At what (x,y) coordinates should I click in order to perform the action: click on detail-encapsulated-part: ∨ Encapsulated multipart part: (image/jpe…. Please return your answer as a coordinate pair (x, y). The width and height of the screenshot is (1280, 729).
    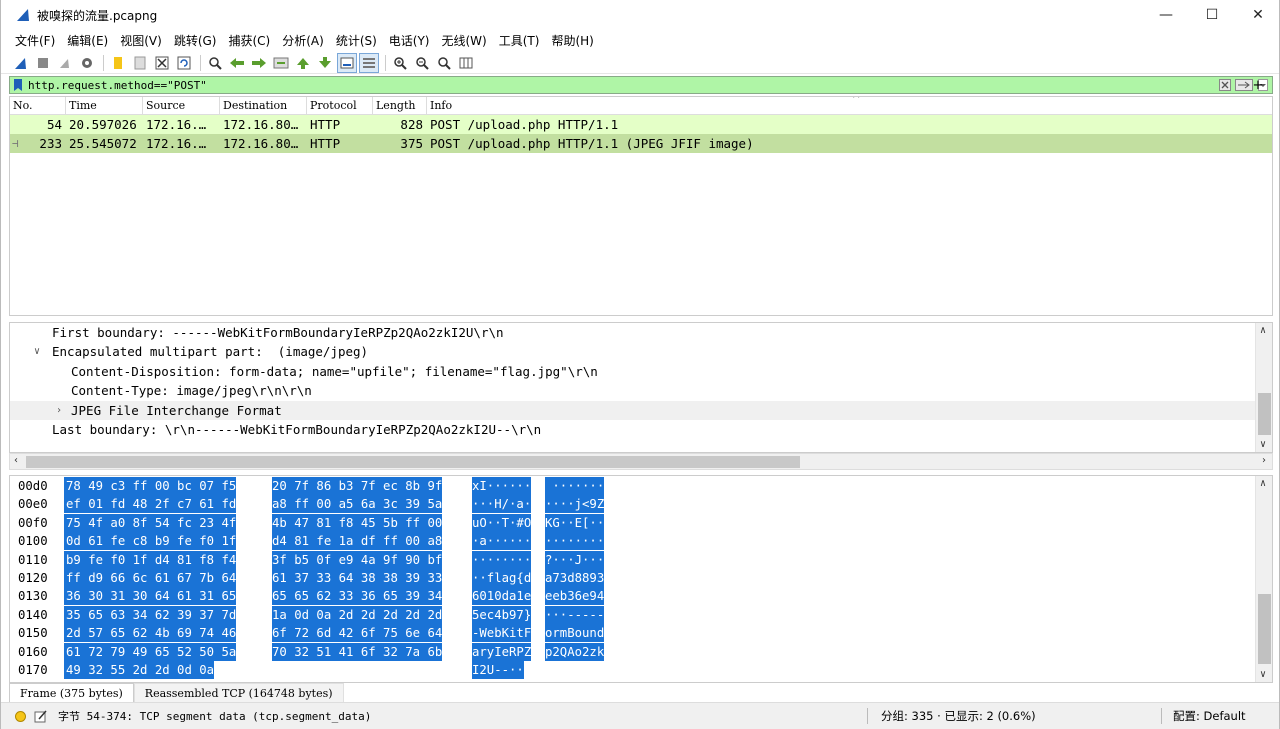
    Looking at the image, I should click on (641, 351).